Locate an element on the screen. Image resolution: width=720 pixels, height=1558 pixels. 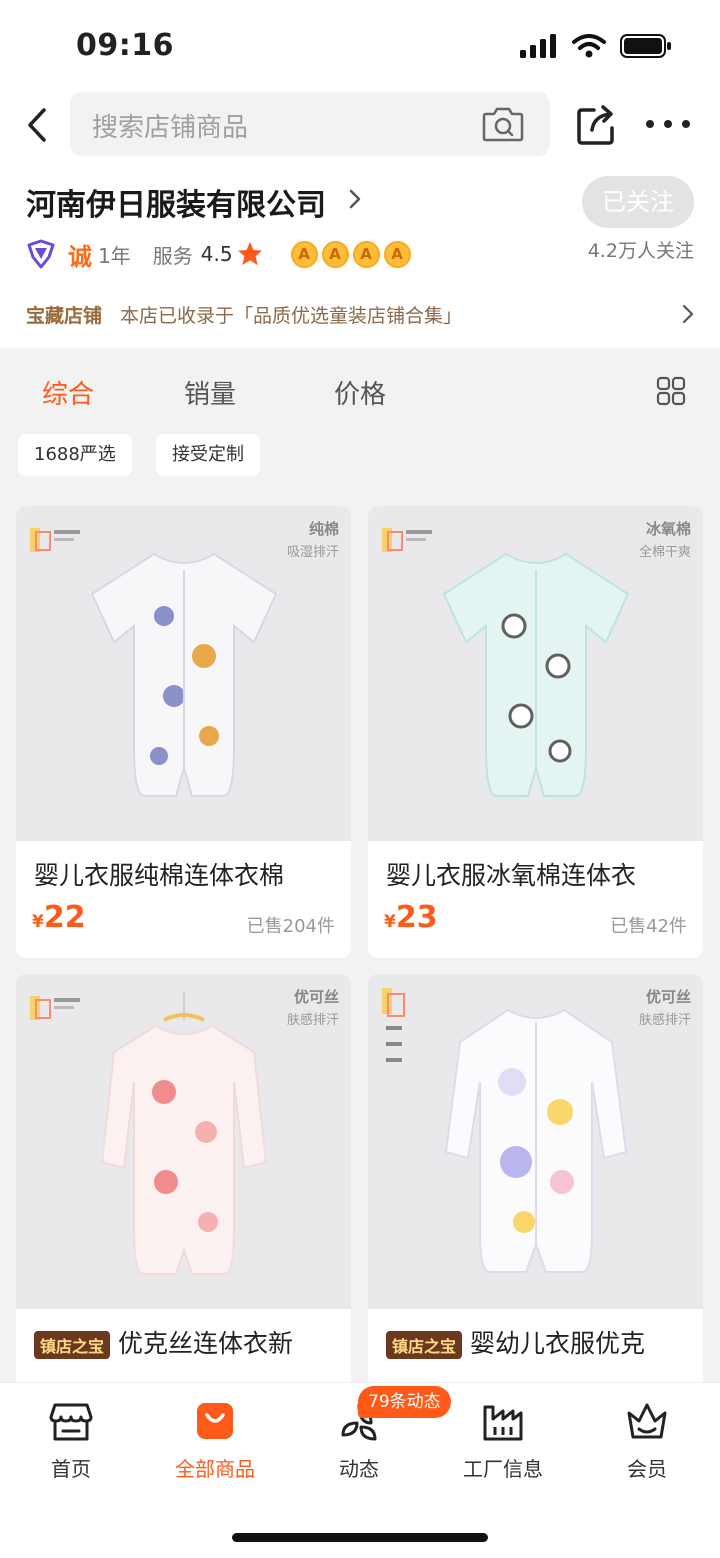
follower-count: 4.2万人关注 is located at coordinates (640, 251).